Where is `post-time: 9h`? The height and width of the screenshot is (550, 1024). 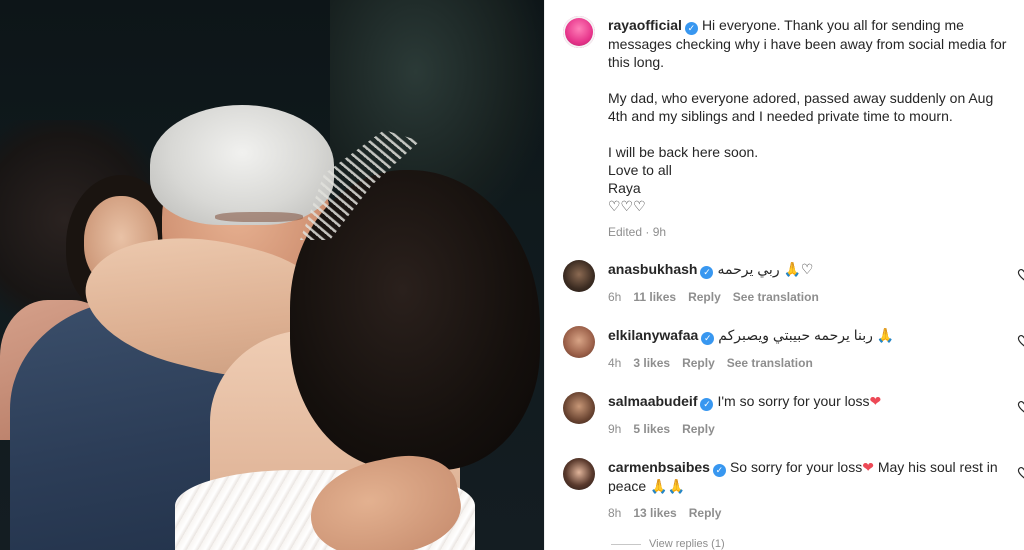 post-time: 9h is located at coordinates (659, 232).